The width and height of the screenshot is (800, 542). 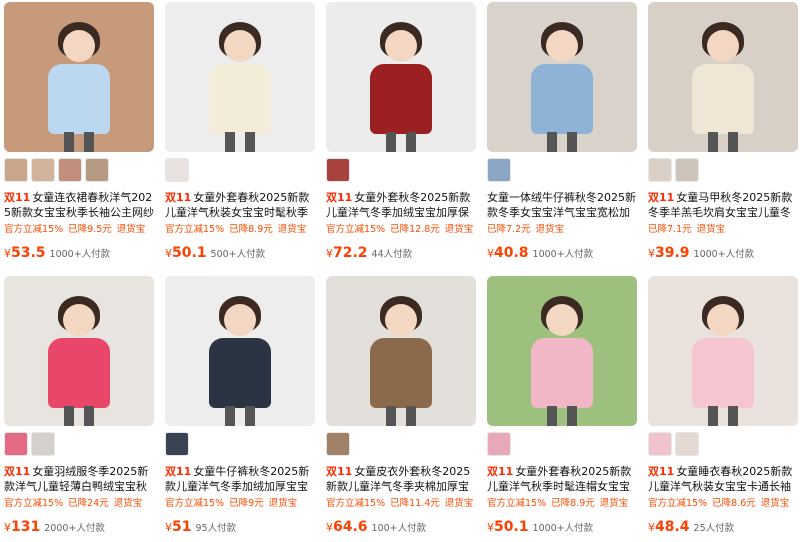 I want to click on promo-tags: 官方立减15% 已降8.6元 退货宝, so click(x=724, y=504).